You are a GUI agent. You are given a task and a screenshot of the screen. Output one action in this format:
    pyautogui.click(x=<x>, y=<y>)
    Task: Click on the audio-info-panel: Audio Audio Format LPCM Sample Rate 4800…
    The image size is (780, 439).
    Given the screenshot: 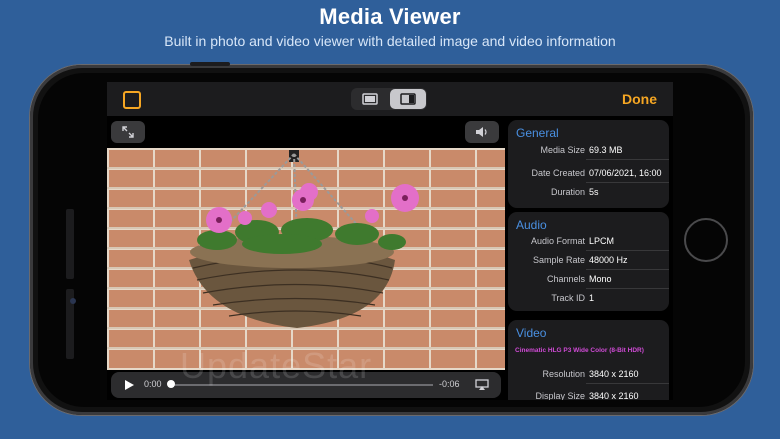 What is the action you would take?
    pyautogui.click(x=588, y=261)
    